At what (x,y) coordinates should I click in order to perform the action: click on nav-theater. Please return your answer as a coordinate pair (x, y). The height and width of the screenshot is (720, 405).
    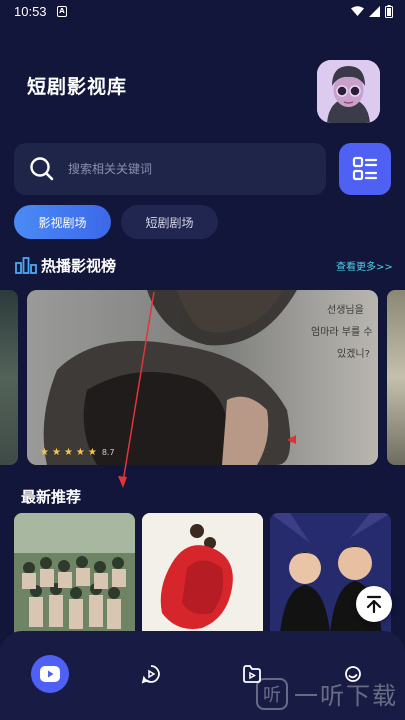
    Looking at the image, I should click on (151, 674).